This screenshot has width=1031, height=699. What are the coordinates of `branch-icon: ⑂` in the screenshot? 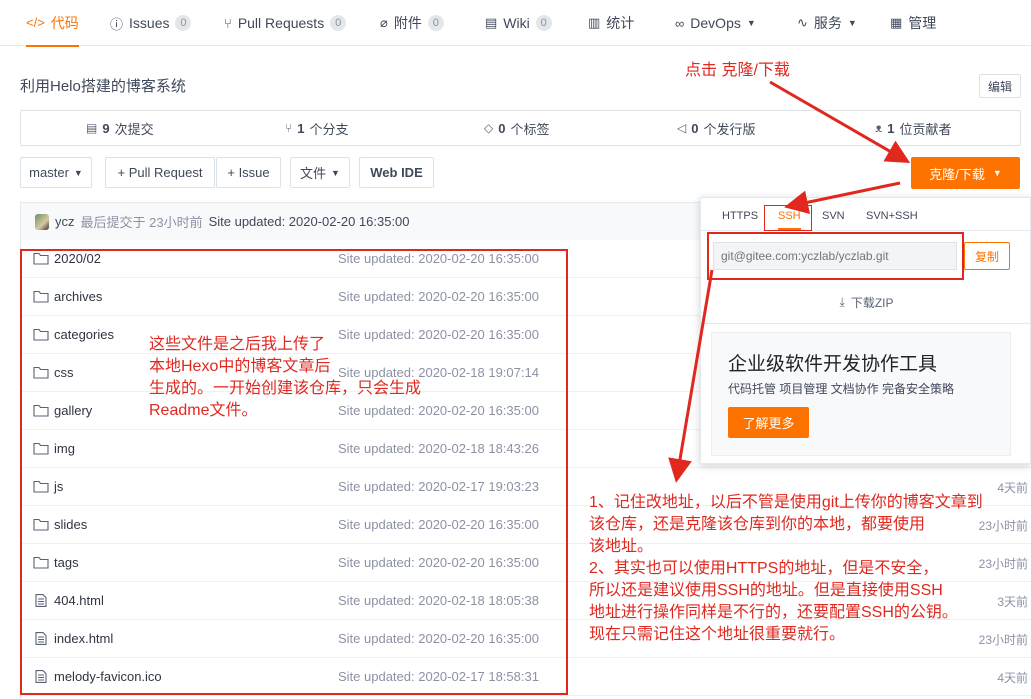 It's located at (289, 128).